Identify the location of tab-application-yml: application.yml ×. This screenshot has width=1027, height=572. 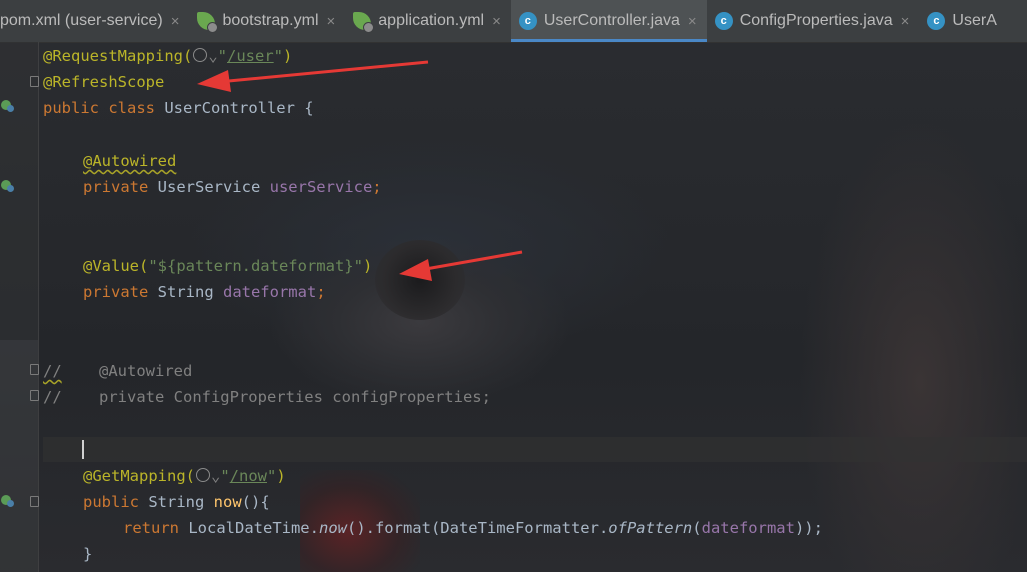
(428, 21).